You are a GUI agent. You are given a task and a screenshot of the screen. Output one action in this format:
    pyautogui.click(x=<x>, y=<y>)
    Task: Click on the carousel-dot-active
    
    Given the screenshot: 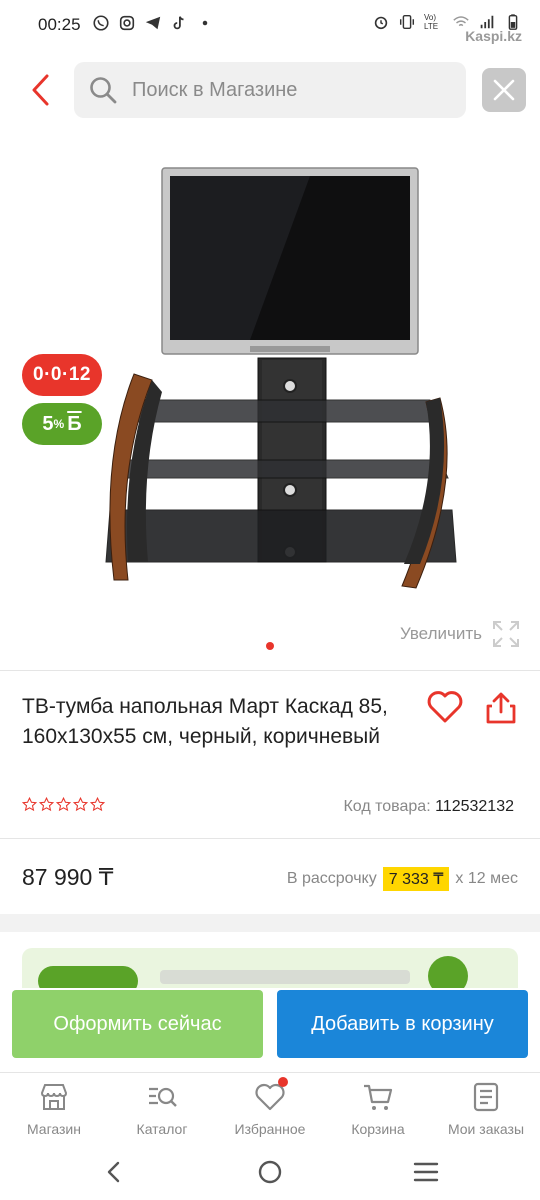 What is the action you would take?
    pyautogui.click(x=270, y=646)
    